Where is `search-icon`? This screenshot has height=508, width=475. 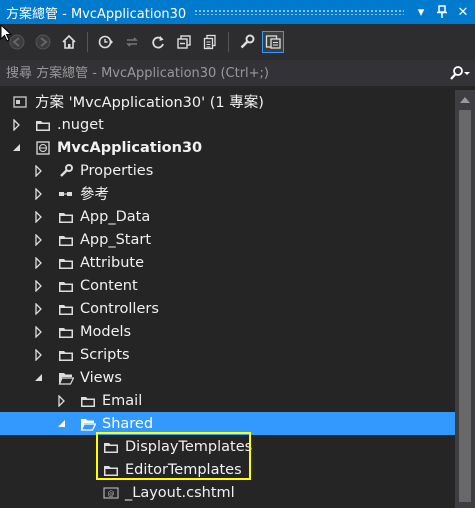
search-icon is located at coordinates (460, 73).